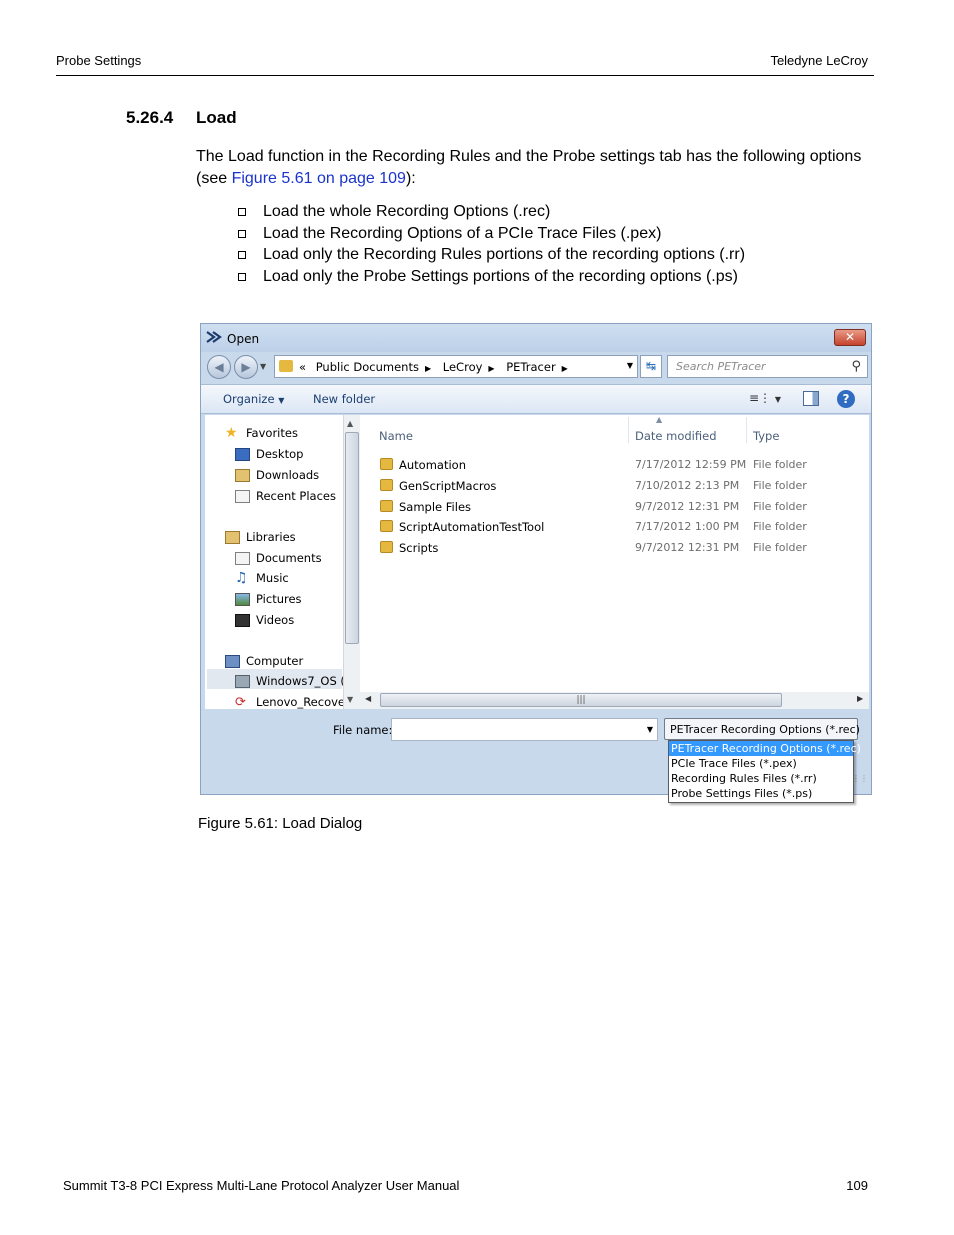 The image size is (954, 1235). Describe the element at coordinates (437, 367) in the screenshot. I see `breadcrumb: « Public Documents ▶ LeCroy ▶ PETracer ▶` at that location.